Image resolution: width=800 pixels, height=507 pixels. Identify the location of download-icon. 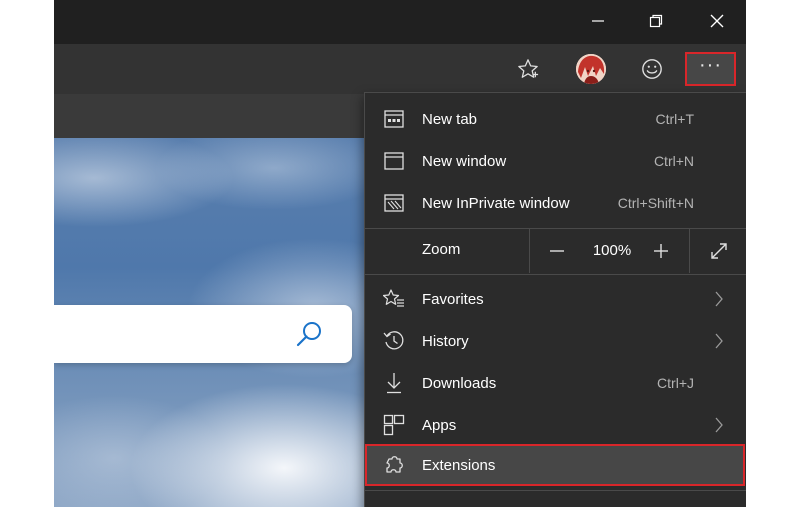
(394, 383).